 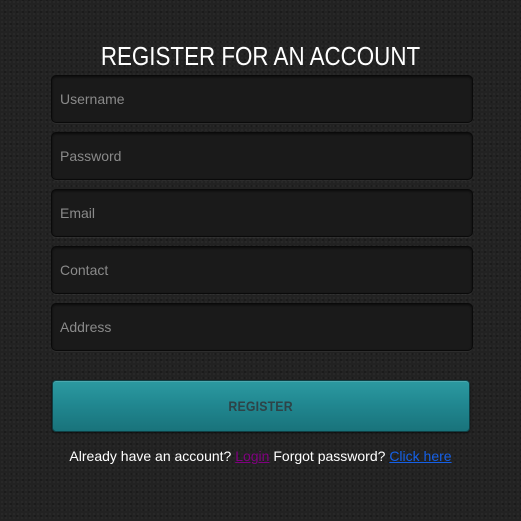 What do you see at coordinates (262, 99) in the screenshot?
I see `username-field` at bounding box center [262, 99].